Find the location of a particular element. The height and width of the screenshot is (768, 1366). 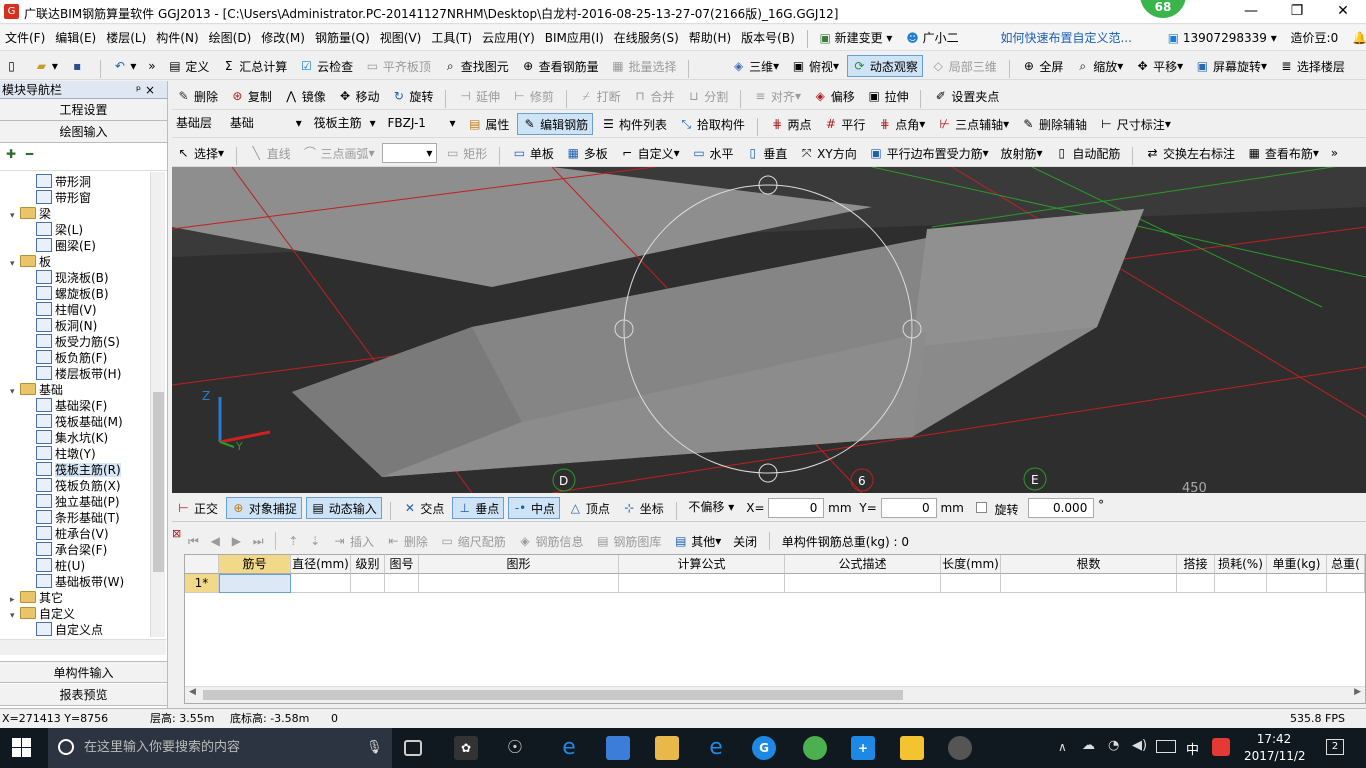

stretch-button: ▣ 拉伸 is located at coordinates (888, 96).